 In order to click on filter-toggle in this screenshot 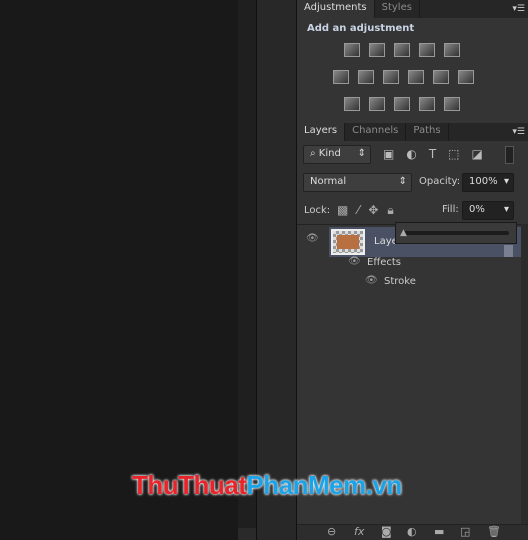, I will do `click(509, 155)`.